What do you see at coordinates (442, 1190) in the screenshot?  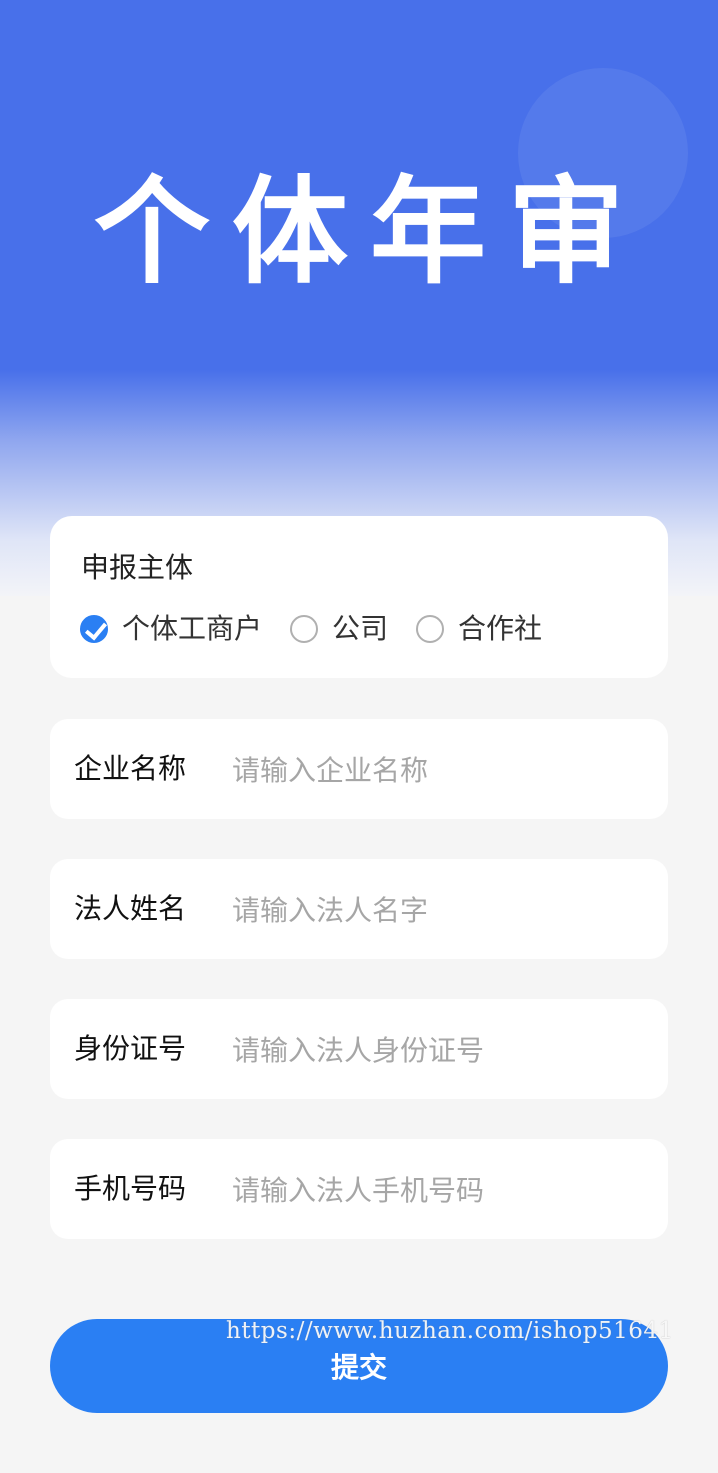 I see `phone-input` at bounding box center [442, 1190].